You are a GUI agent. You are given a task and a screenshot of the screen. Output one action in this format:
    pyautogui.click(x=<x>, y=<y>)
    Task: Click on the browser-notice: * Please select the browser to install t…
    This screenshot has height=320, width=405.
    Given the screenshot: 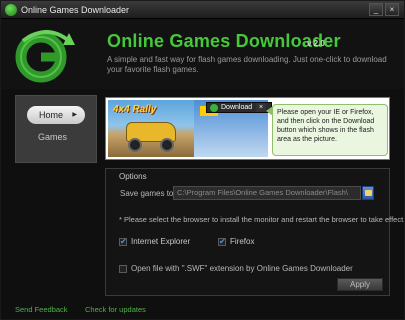 What is the action you would take?
    pyautogui.click(x=262, y=219)
    